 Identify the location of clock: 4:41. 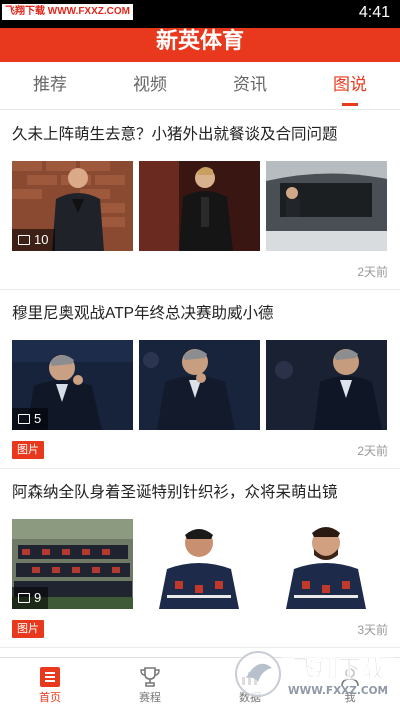
(374, 12).